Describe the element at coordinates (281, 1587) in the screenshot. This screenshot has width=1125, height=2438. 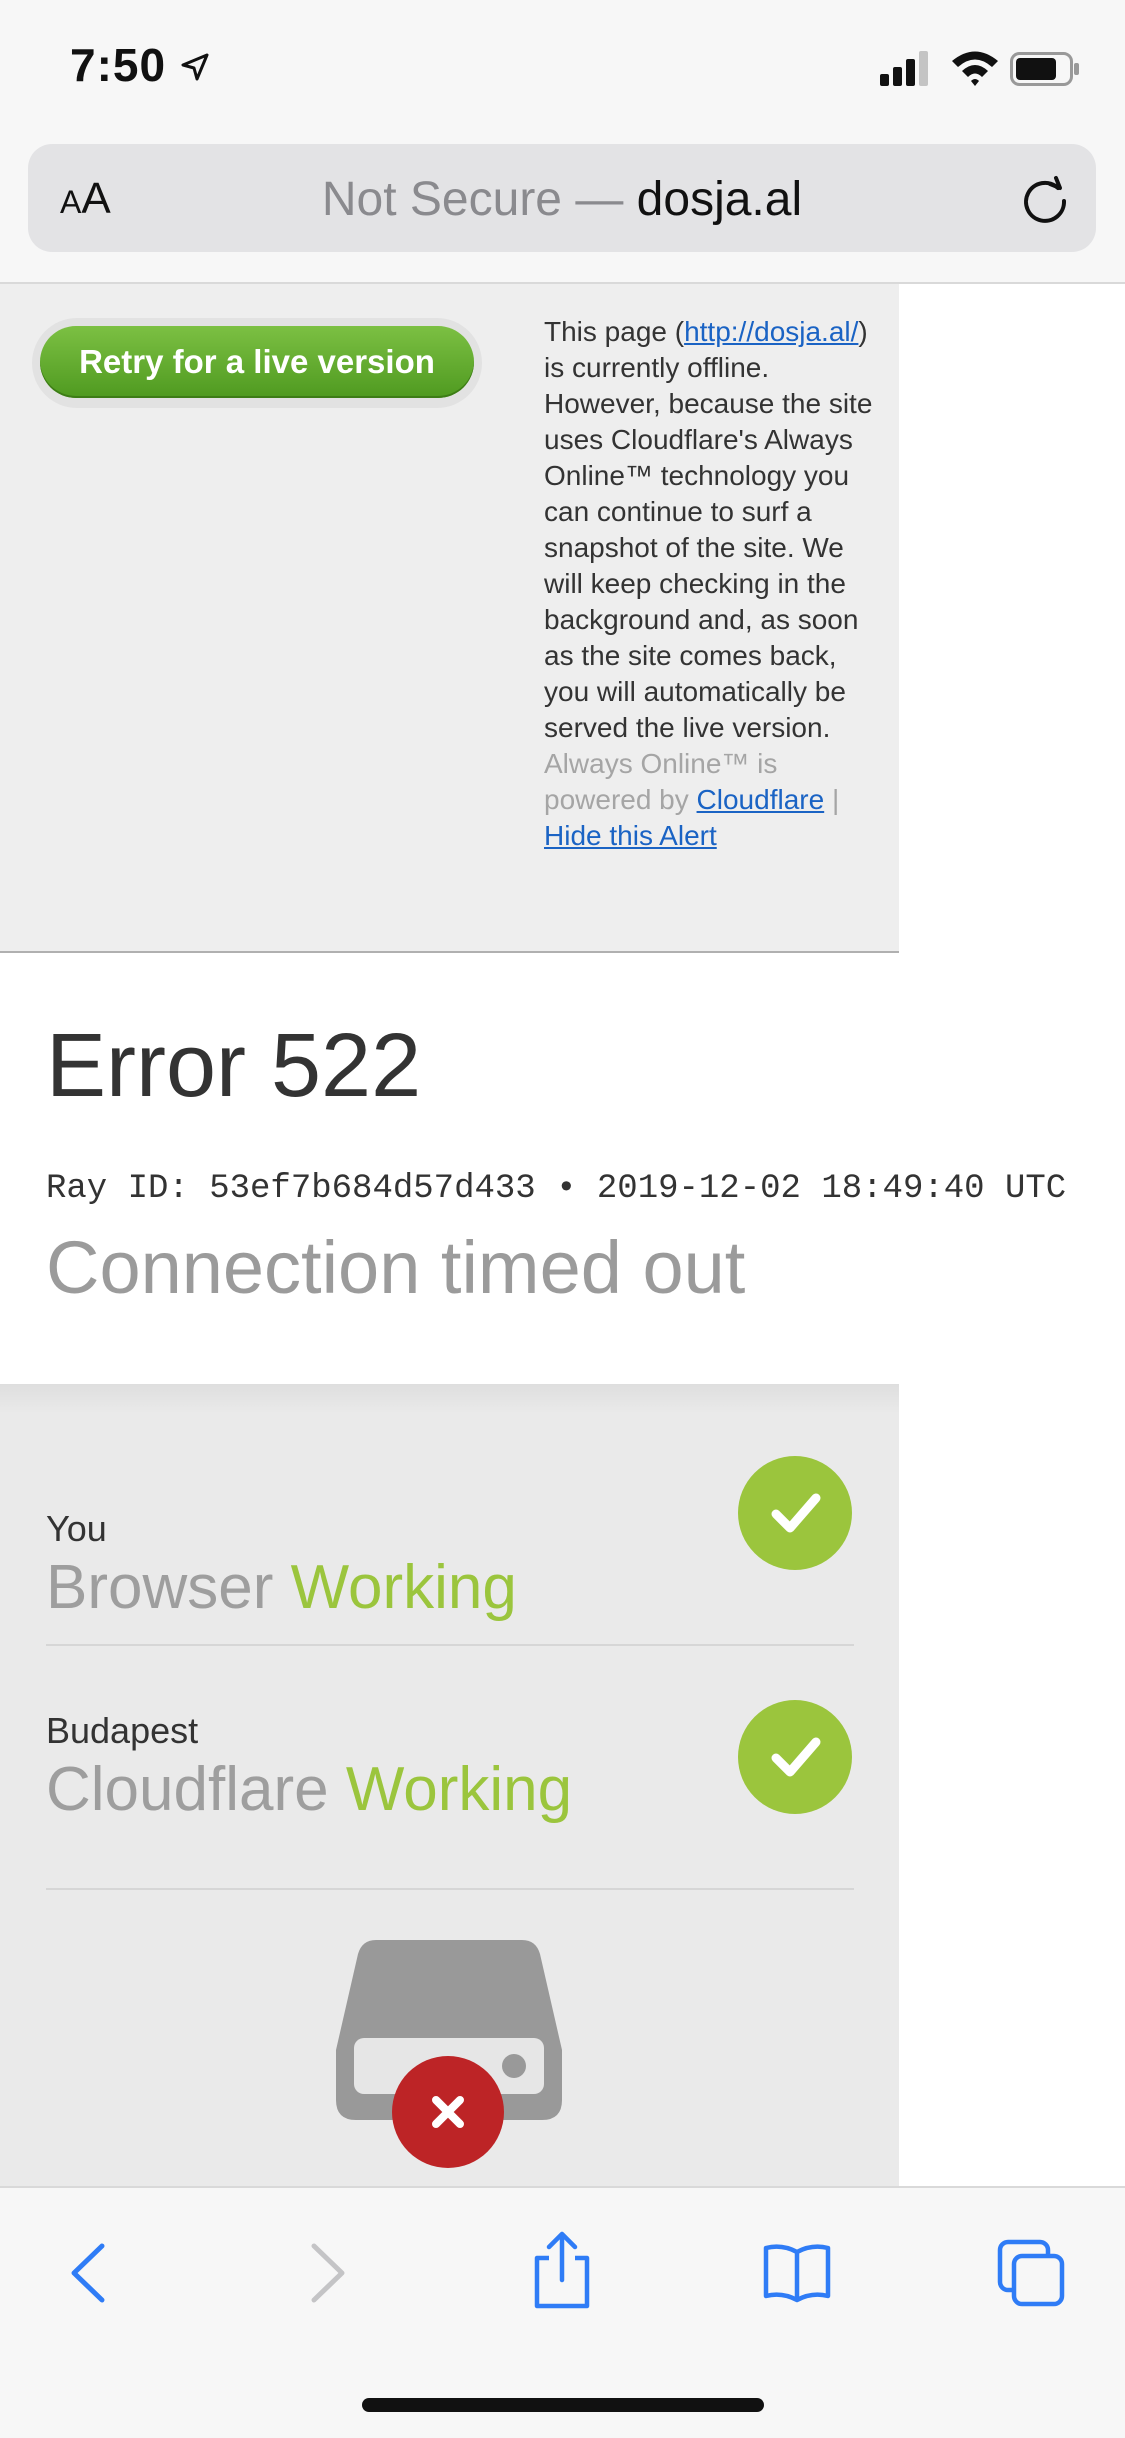
I see `status-name: Browser Working` at that location.